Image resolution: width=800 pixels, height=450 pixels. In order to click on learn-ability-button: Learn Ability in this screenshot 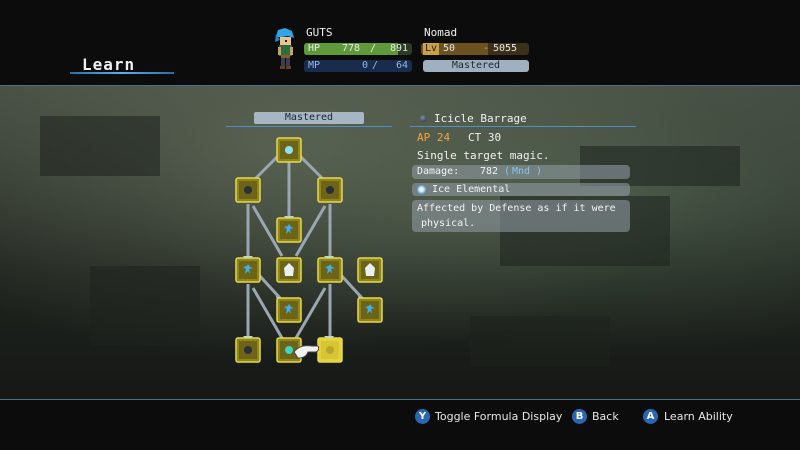, I will do `click(698, 416)`.